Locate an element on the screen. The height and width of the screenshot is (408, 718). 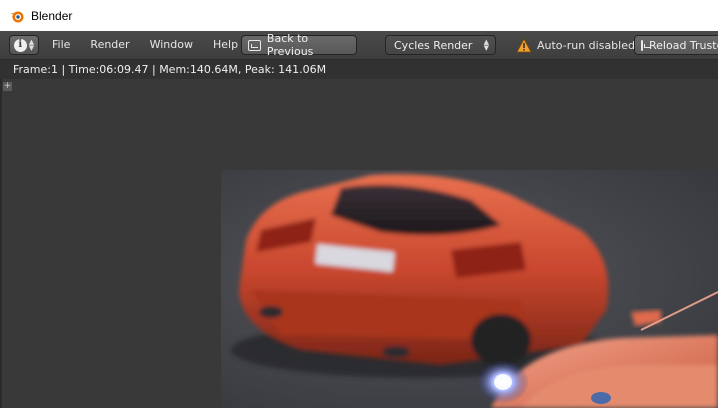
back-to-previous-button: Back to Previous is located at coordinates (299, 45).